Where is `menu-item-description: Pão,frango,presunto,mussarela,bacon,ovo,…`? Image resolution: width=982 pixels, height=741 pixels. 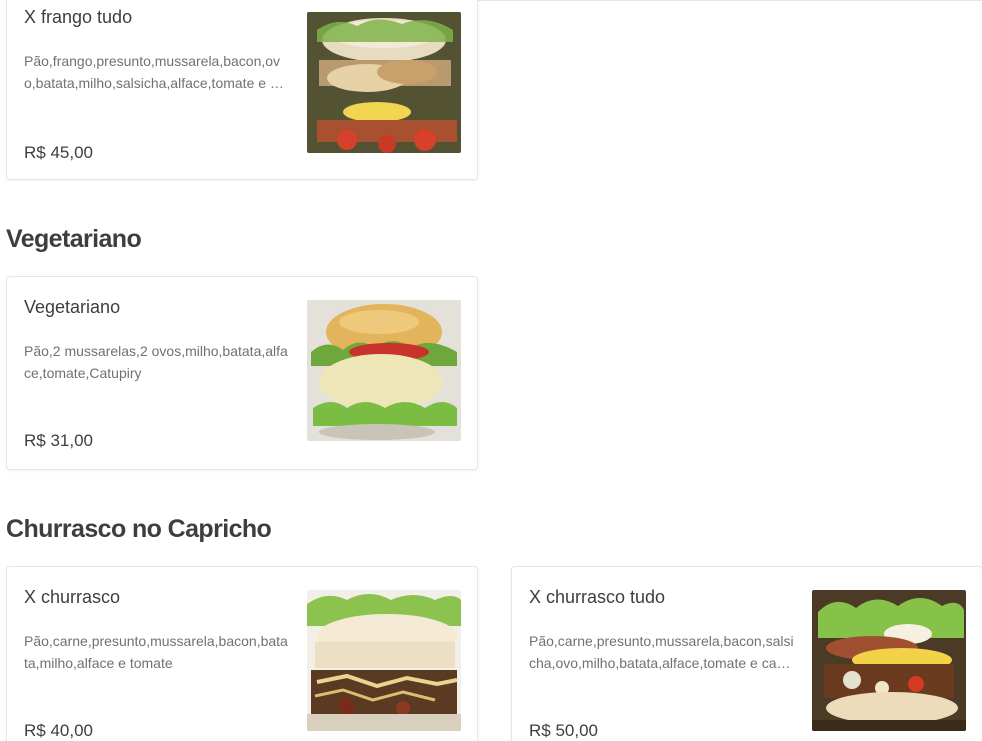 menu-item-description: Pão,frango,presunto,mussarela,bacon,ovo,… is located at coordinates (156, 72).